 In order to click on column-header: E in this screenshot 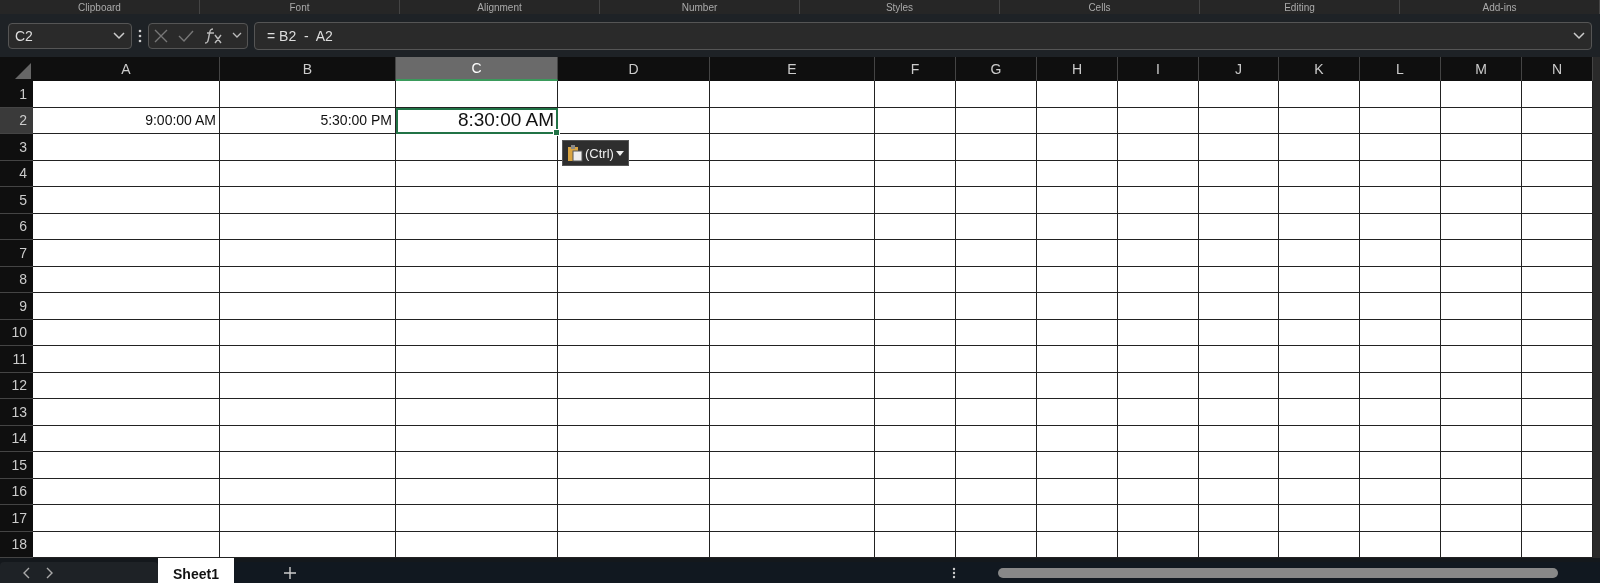, I will do `click(792, 69)`.